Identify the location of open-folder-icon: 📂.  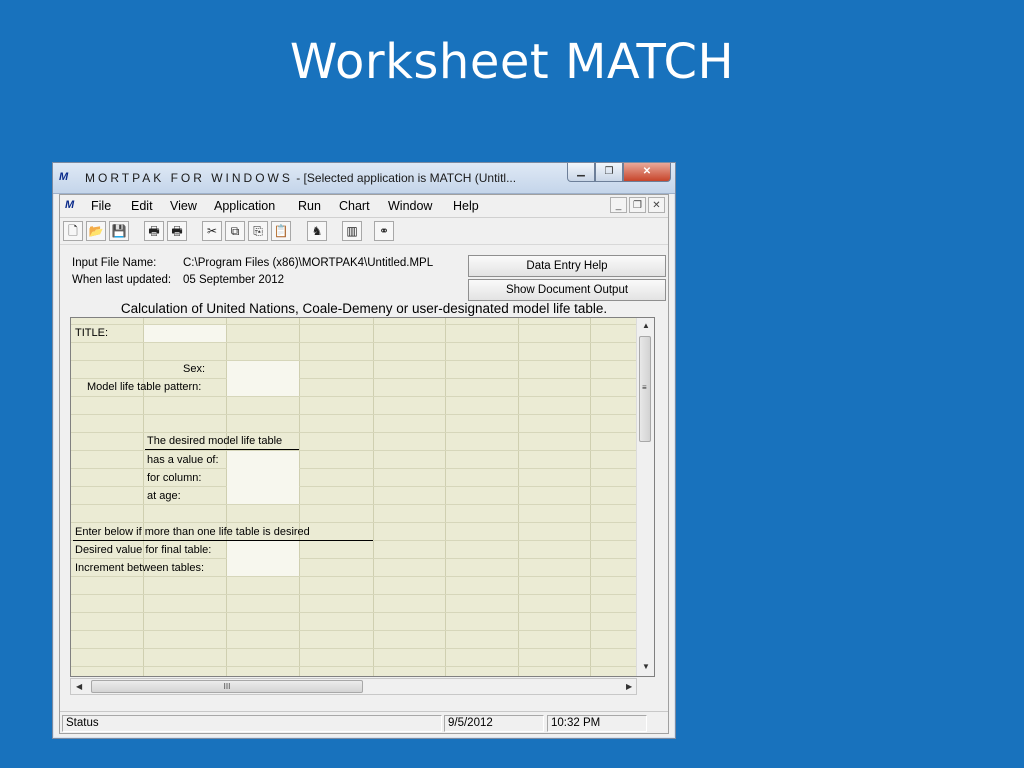
(96, 231).